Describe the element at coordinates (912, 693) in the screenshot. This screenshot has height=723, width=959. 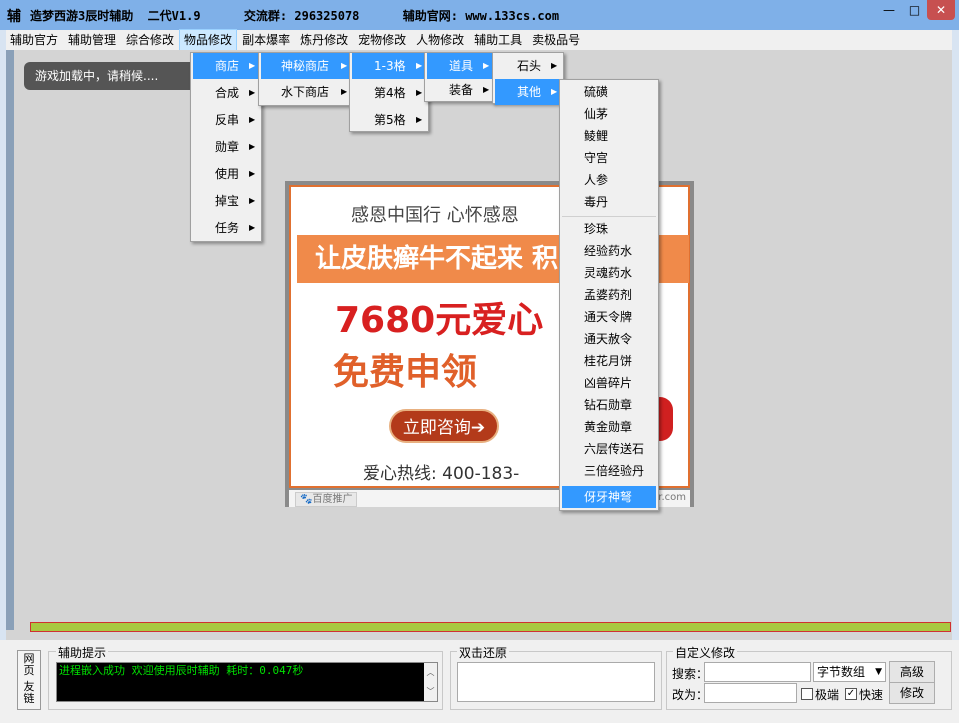
I see `modify-button: 修改` at that location.